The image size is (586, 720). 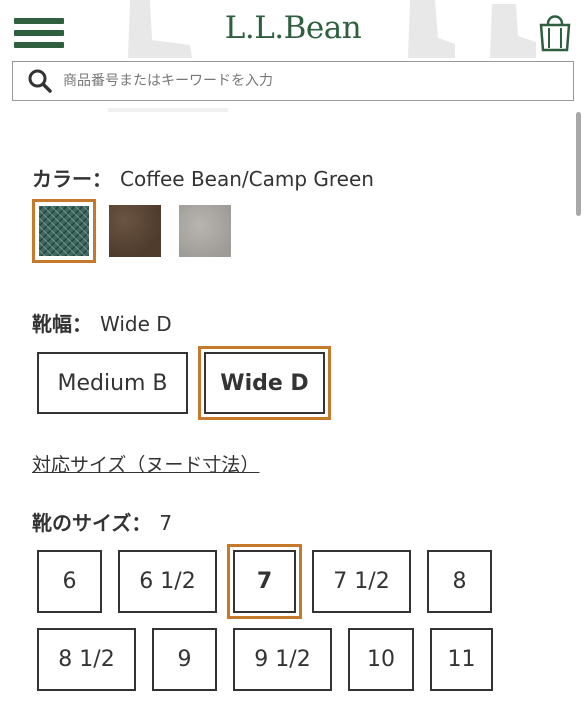 What do you see at coordinates (72, 179) in the screenshot?
I see `color-label: カラー：` at bounding box center [72, 179].